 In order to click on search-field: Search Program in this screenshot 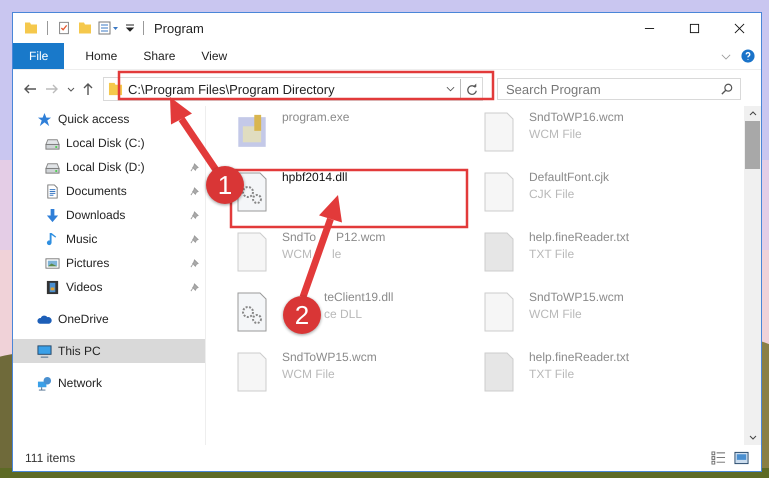, I will do `click(619, 89)`.